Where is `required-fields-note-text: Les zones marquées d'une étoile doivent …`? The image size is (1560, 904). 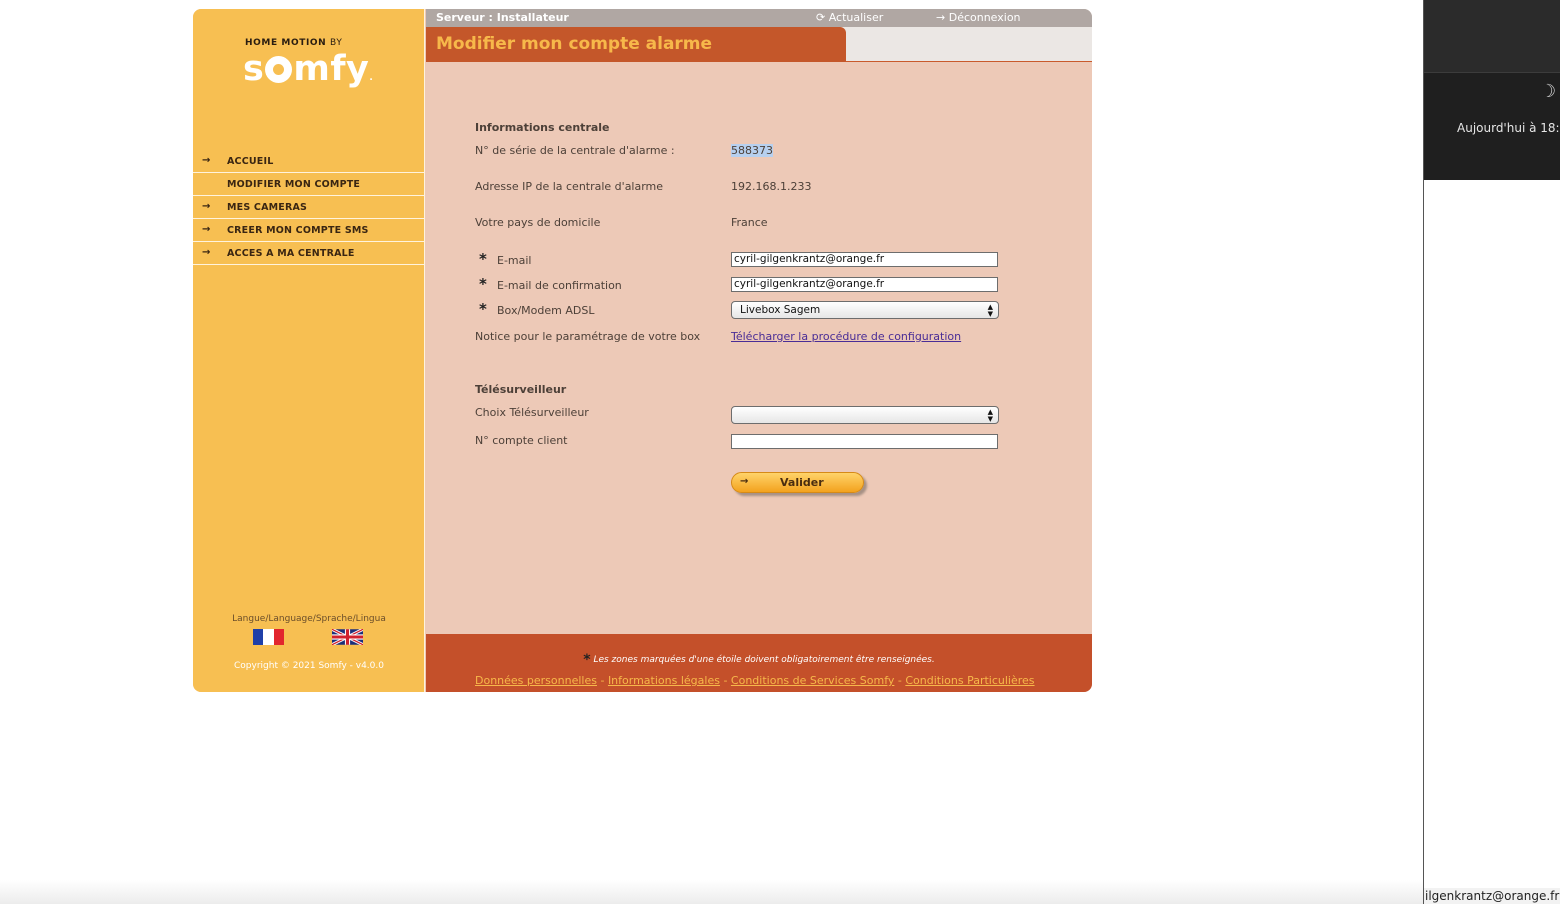 required-fields-note-text: Les zones marquées d'une étoile doivent … is located at coordinates (764, 660).